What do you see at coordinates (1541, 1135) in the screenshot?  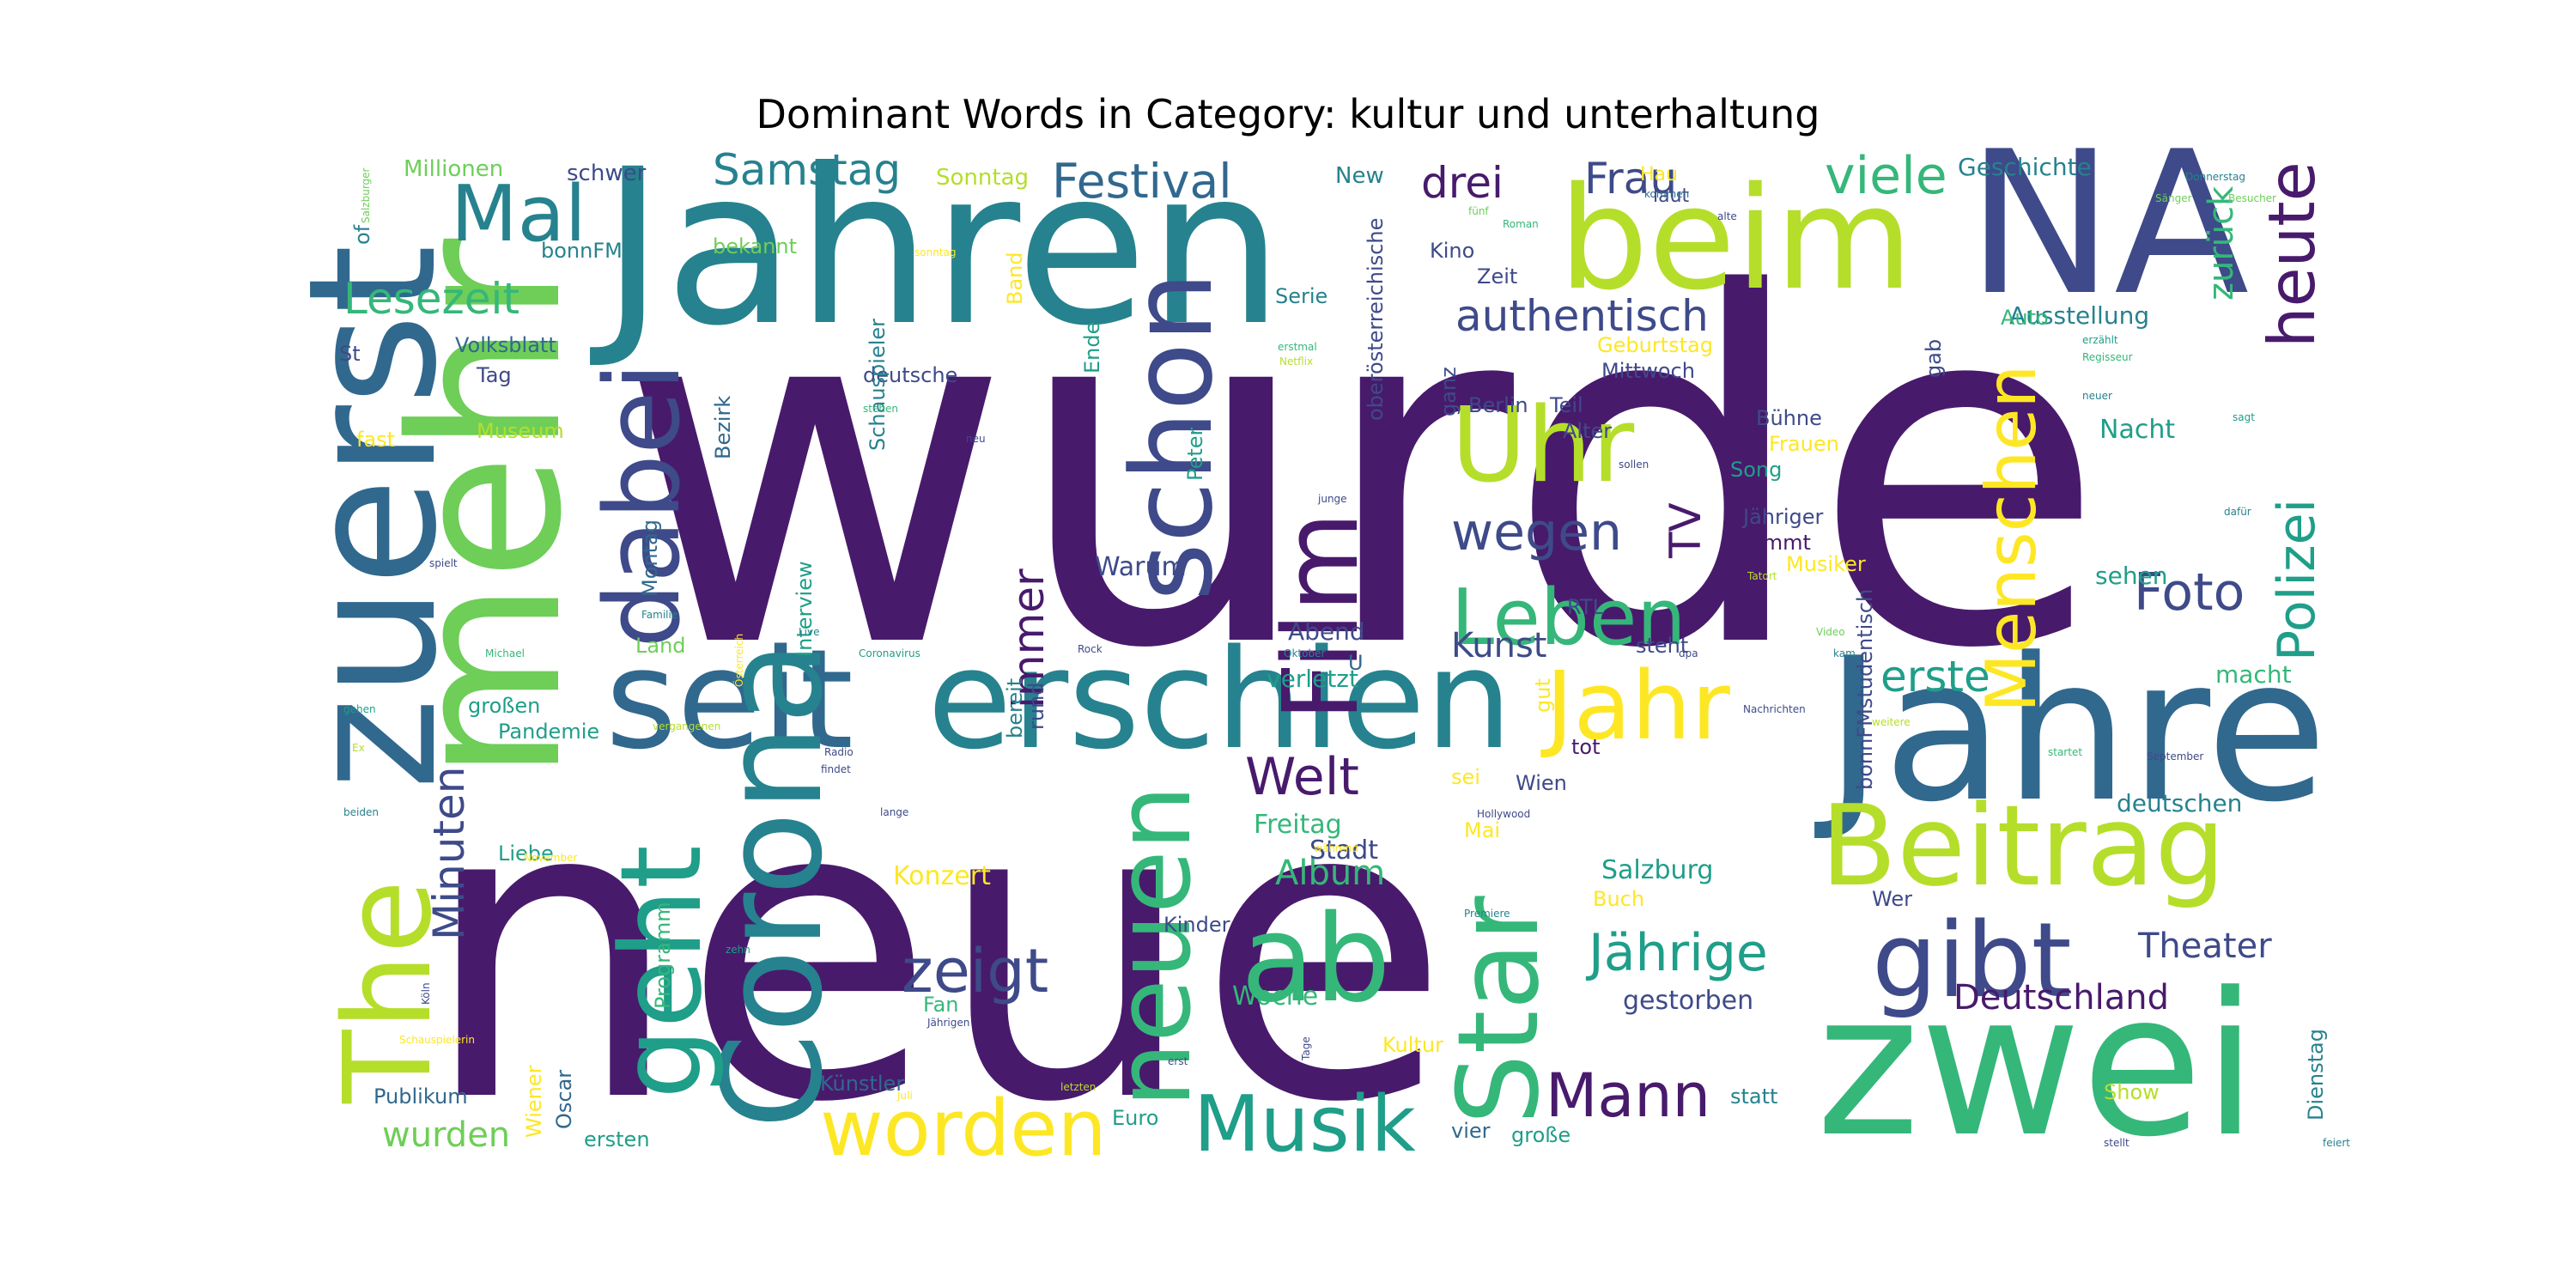 I see `word-gro-e: große` at bounding box center [1541, 1135].